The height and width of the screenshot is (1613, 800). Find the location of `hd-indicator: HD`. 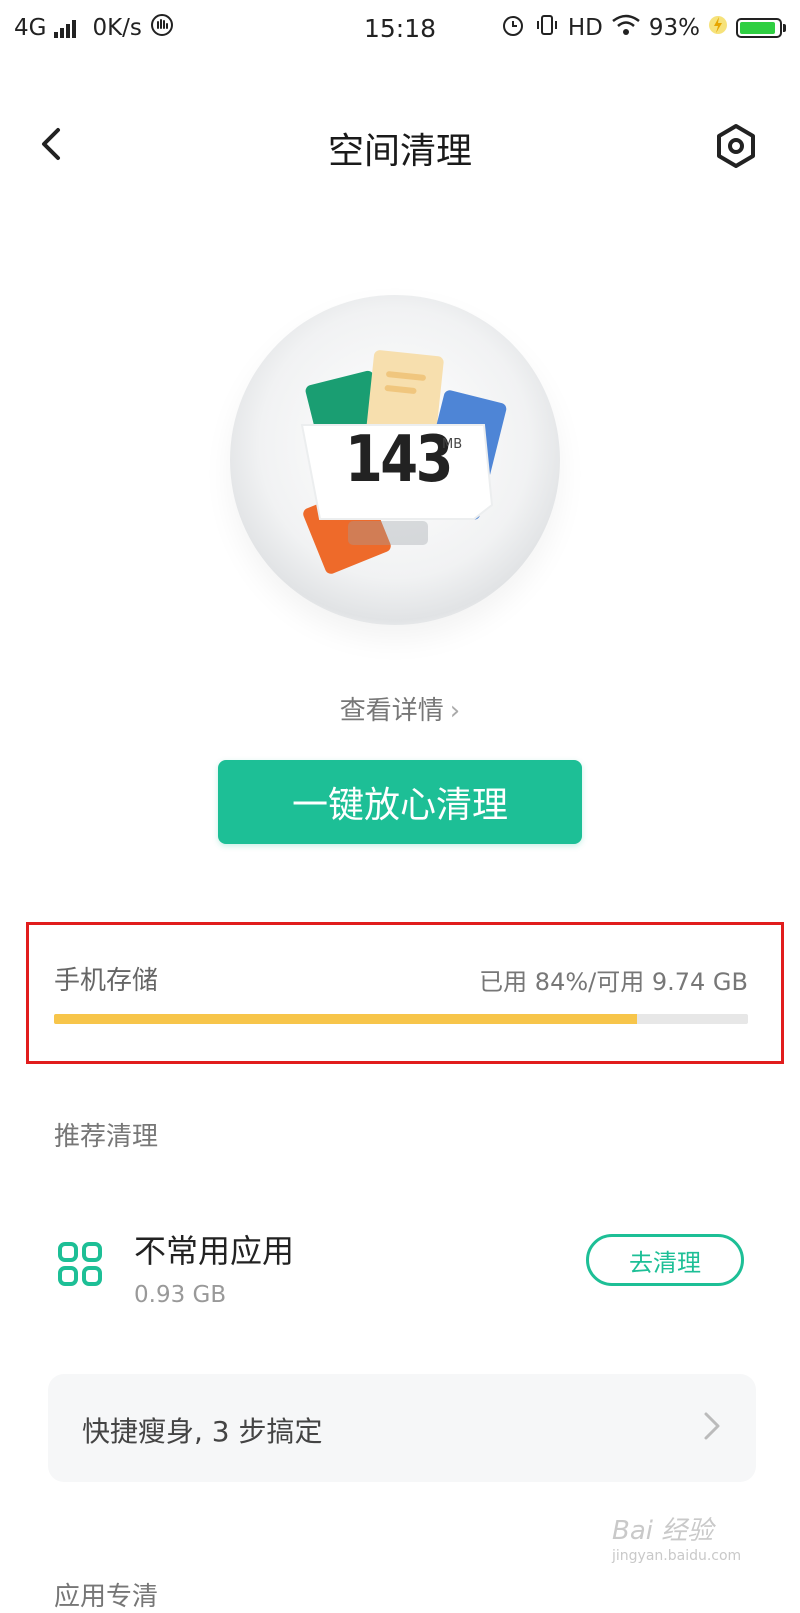

hd-indicator: HD is located at coordinates (585, 28).